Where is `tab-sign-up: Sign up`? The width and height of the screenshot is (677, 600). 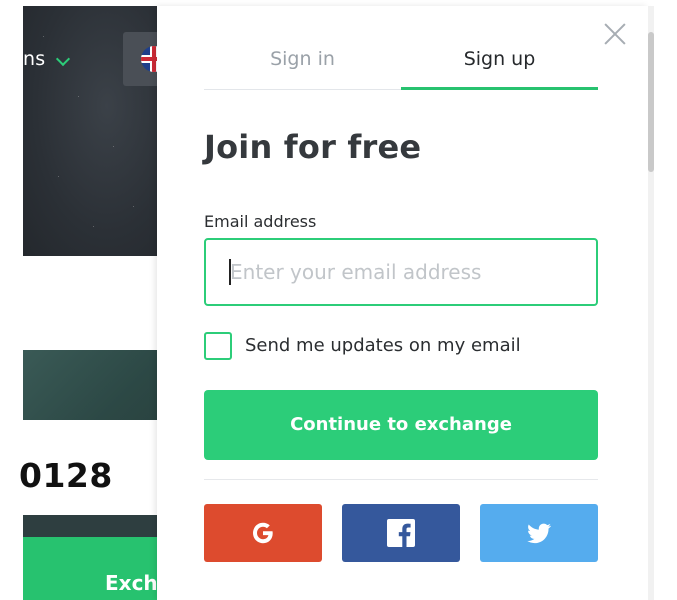 tab-sign-up: Sign up is located at coordinates (499, 67).